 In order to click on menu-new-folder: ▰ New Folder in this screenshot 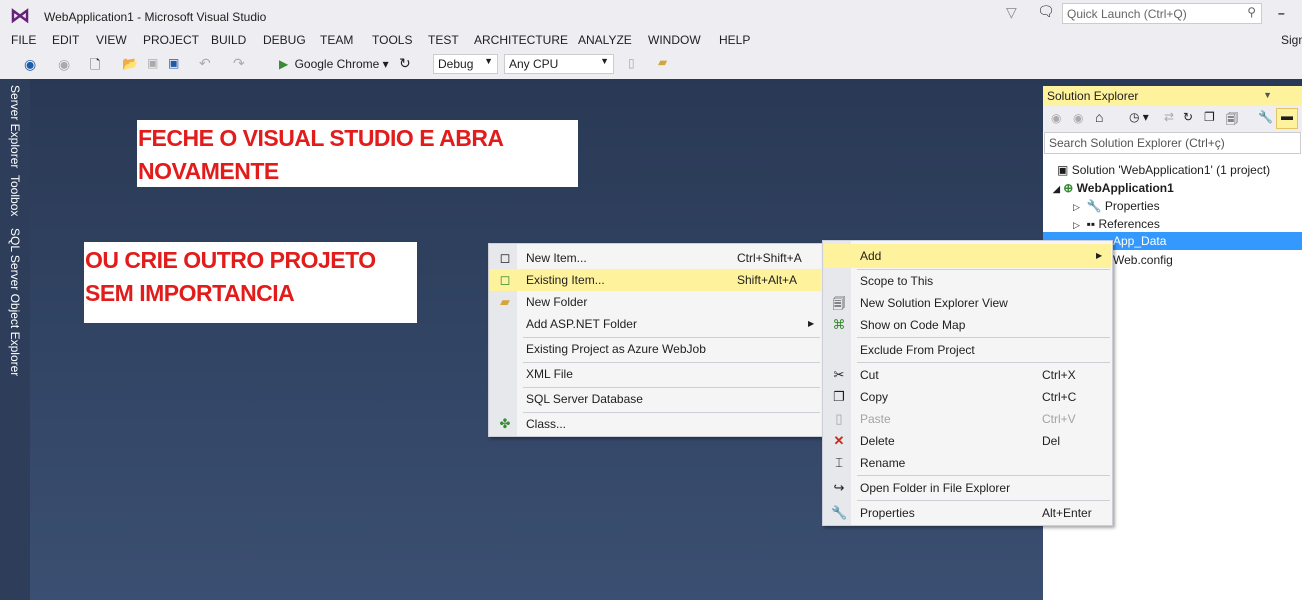, I will do `click(655, 302)`.